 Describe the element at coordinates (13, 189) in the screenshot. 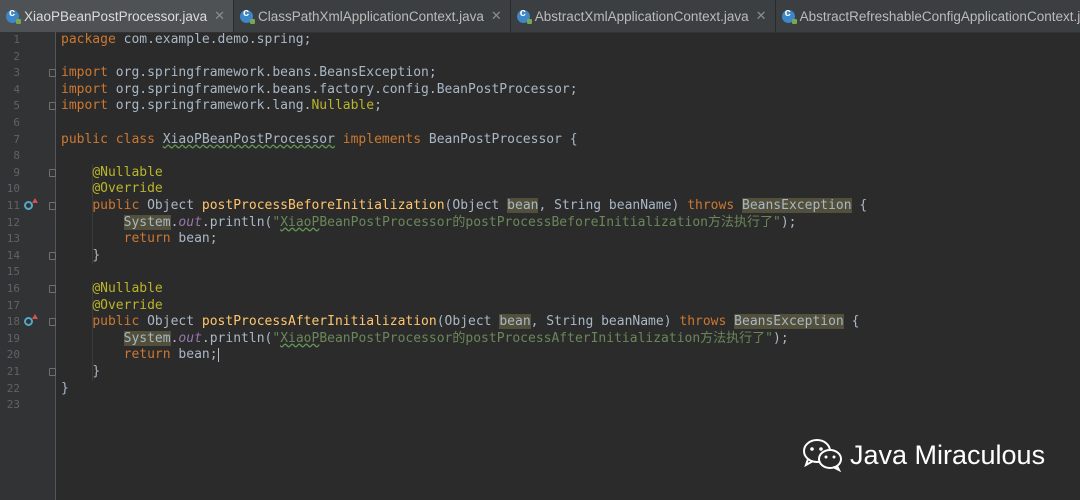

I see `line-number: 10` at that location.